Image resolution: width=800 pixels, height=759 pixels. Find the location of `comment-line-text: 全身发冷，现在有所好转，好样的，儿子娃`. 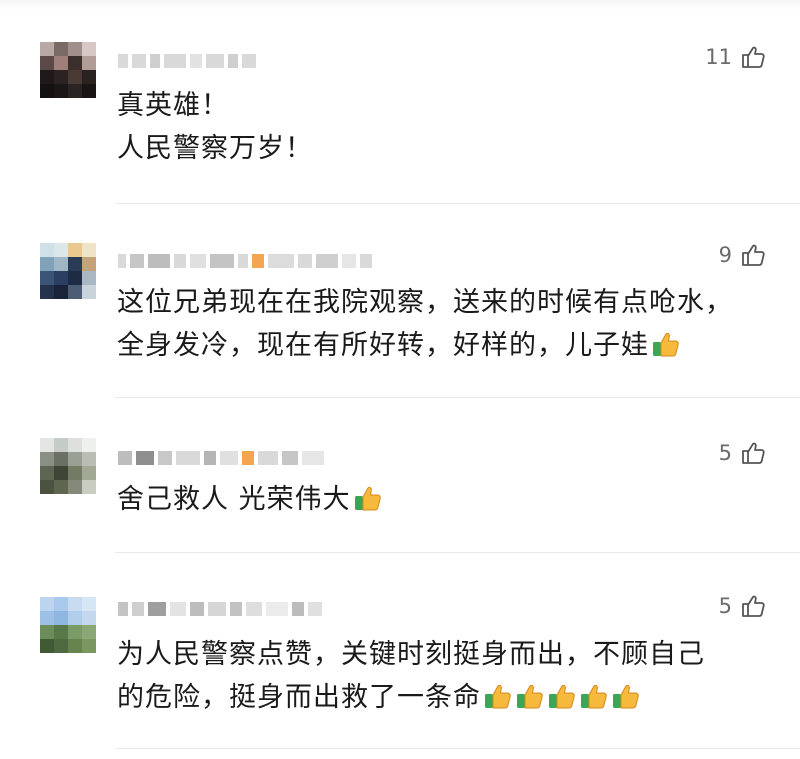

comment-line-text: 全身发冷，现在有所好转，好样的，儿子娃 is located at coordinates (383, 345).